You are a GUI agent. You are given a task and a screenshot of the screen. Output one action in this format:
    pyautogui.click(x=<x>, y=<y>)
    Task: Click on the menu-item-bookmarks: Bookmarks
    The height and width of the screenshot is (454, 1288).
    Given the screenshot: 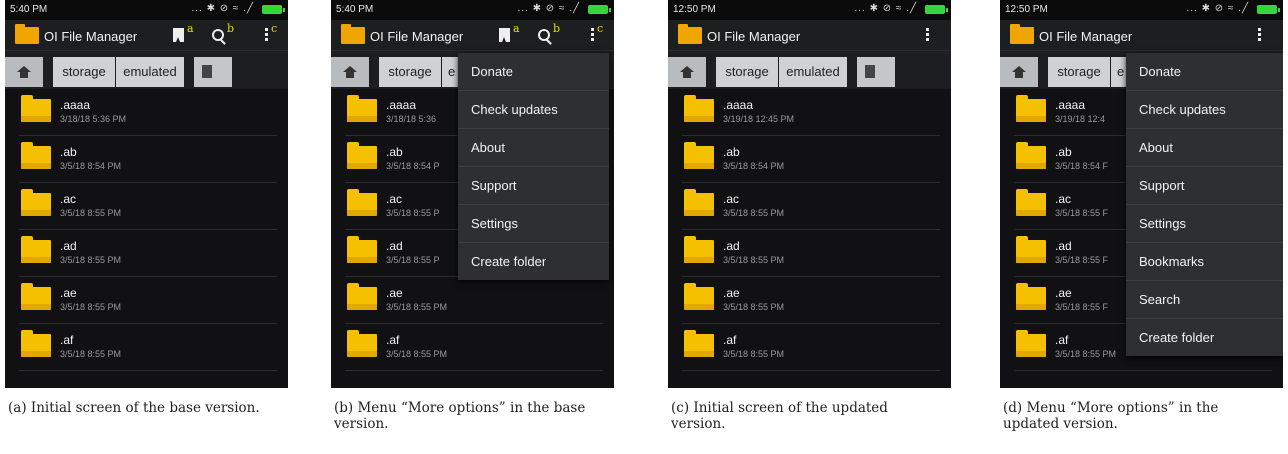 What is the action you would take?
    pyautogui.click(x=1204, y=262)
    